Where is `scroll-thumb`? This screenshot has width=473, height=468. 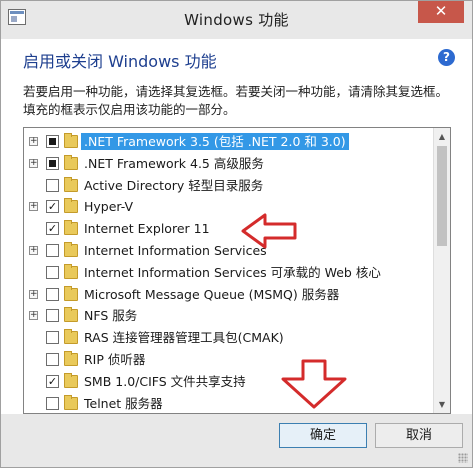
scroll-thumb is located at coordinates (442, 196).